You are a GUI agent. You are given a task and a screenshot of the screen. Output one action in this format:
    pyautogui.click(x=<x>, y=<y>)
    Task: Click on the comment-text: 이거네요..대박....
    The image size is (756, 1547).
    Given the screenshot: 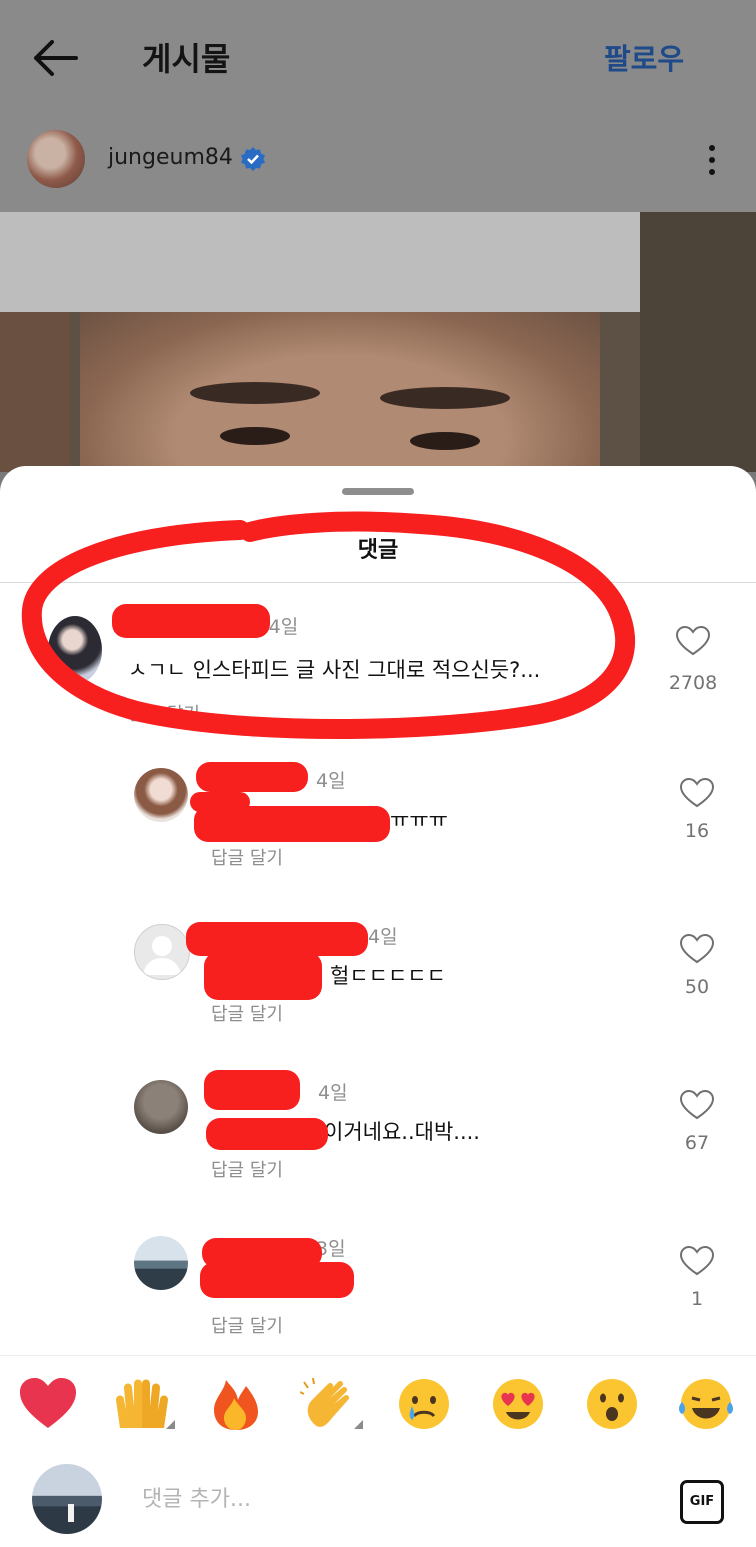 What is the action you would take?
    pyautogui.click(x=402, y=1132)
    